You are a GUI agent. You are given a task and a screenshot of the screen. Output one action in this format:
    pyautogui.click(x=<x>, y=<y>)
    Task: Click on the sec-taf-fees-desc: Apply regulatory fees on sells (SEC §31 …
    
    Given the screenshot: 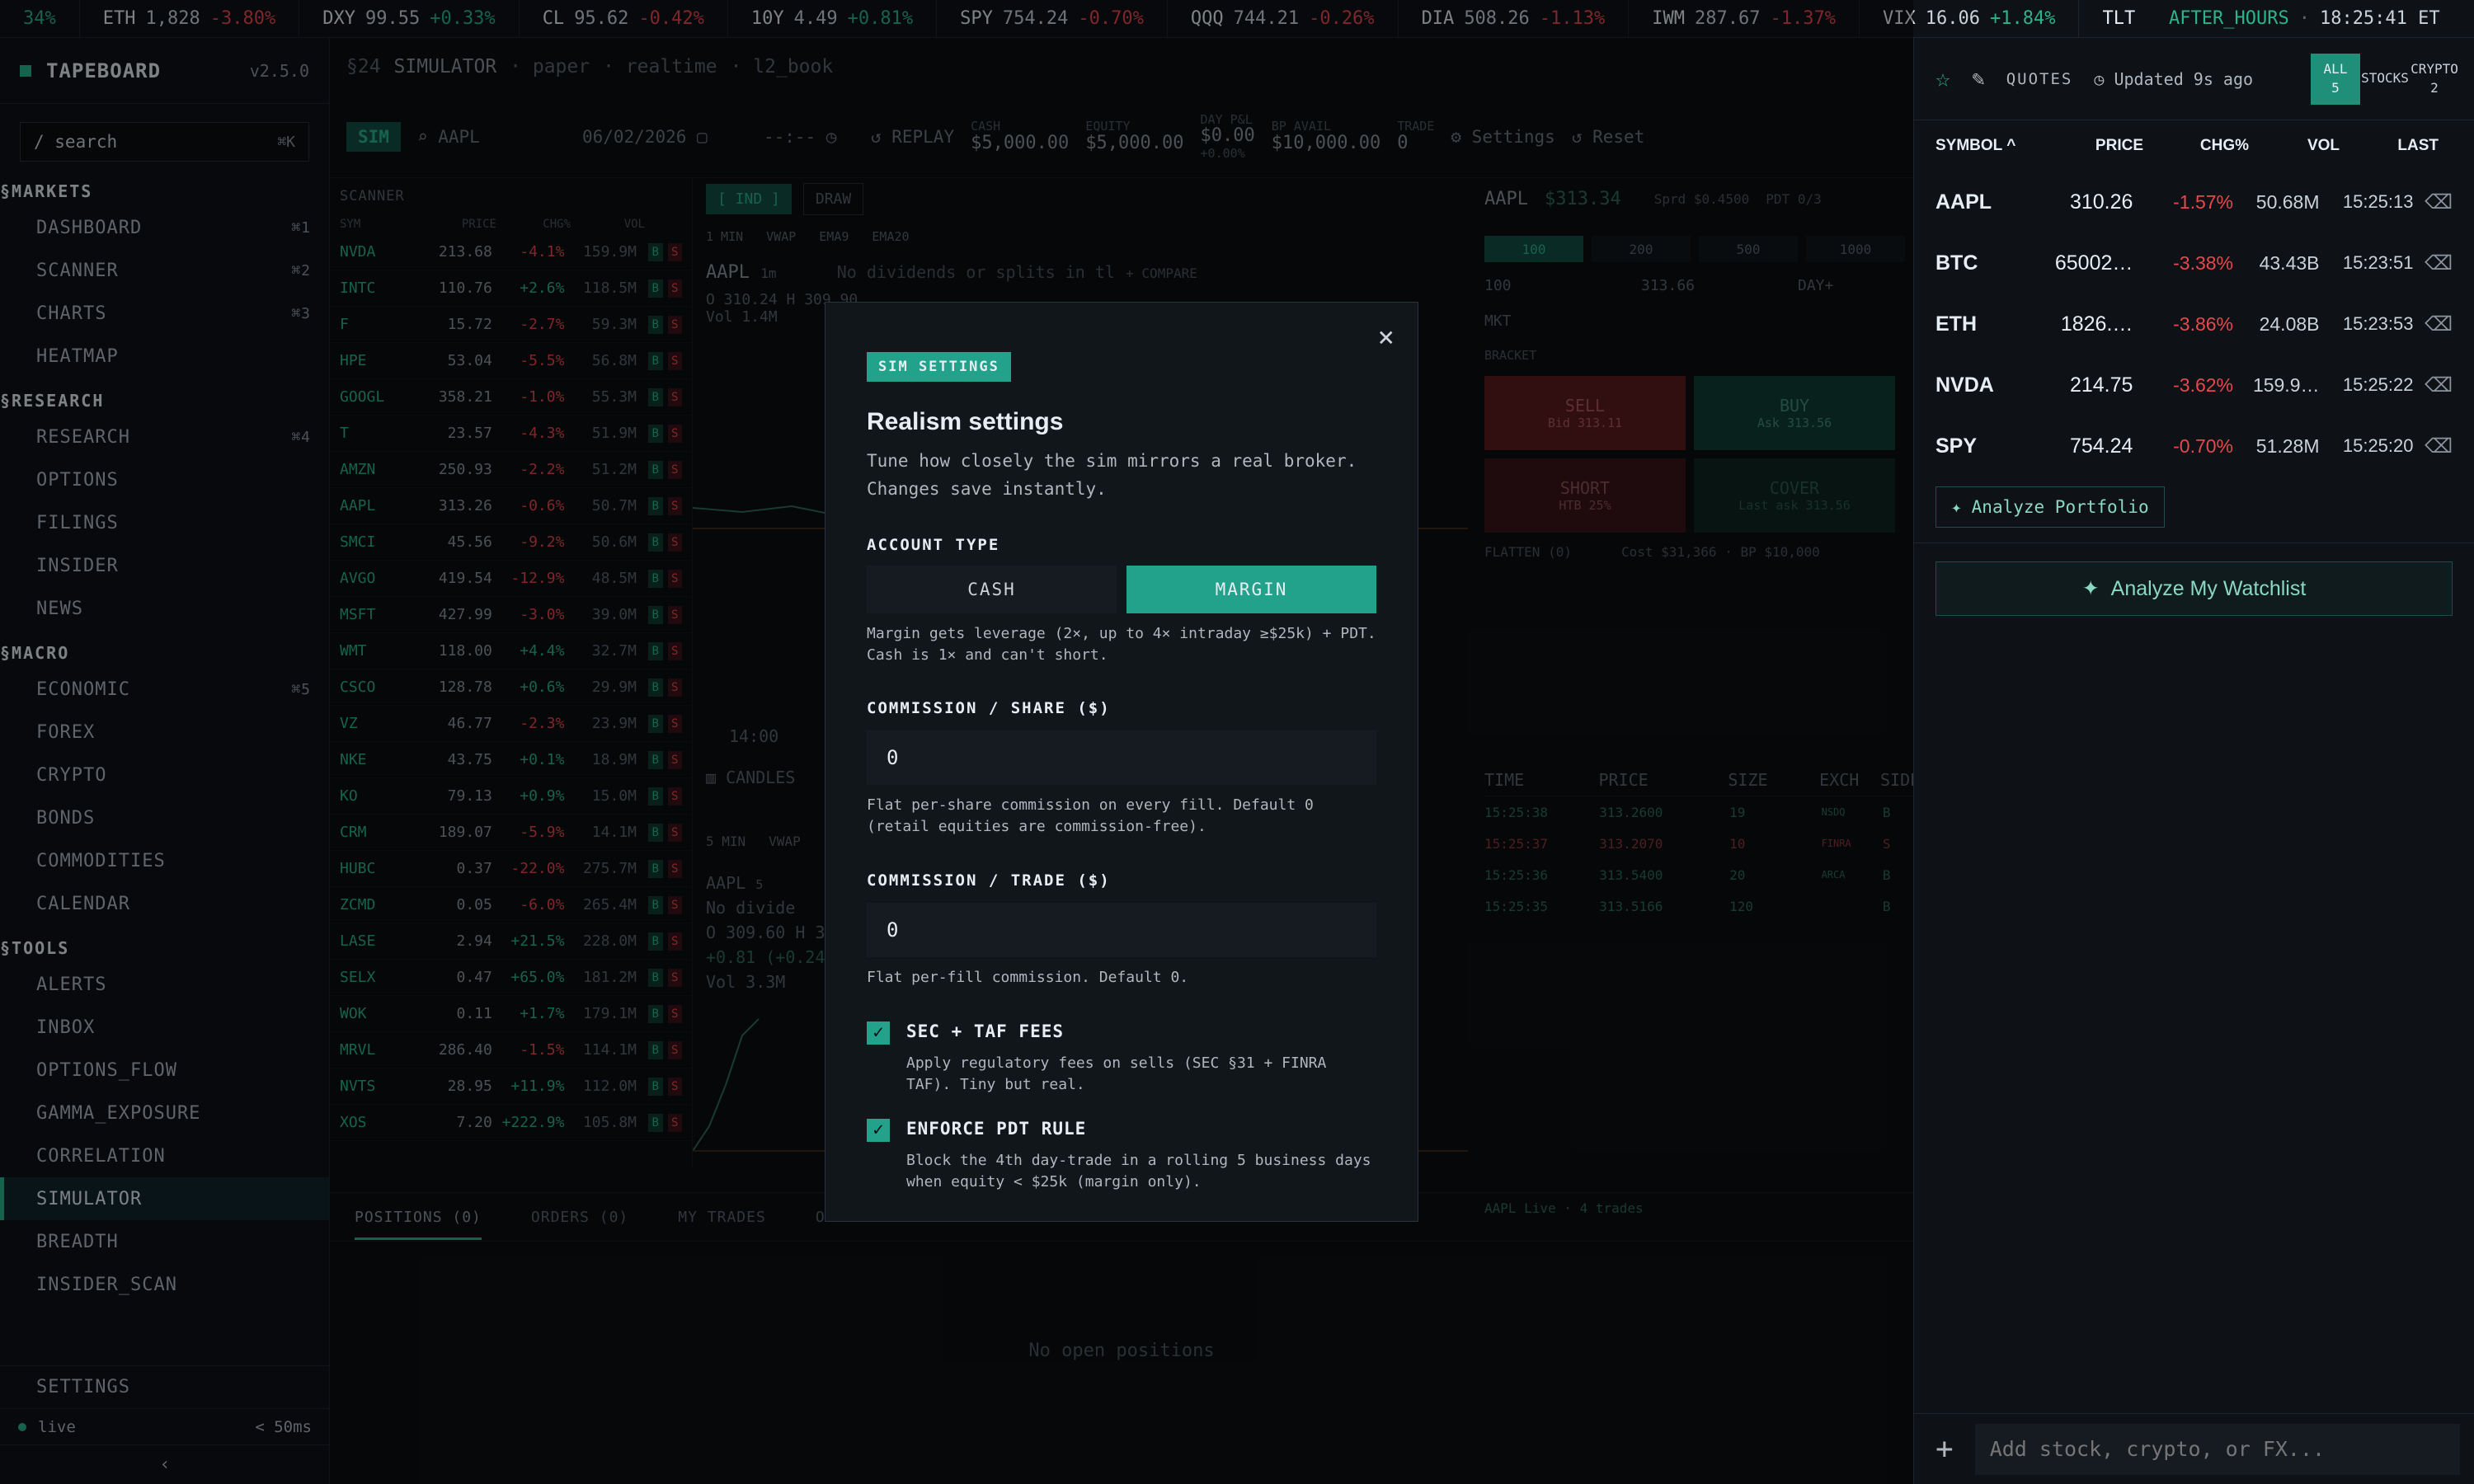 What is the action you would take?
    pyautogui.click(x=1116, y=1073)
    